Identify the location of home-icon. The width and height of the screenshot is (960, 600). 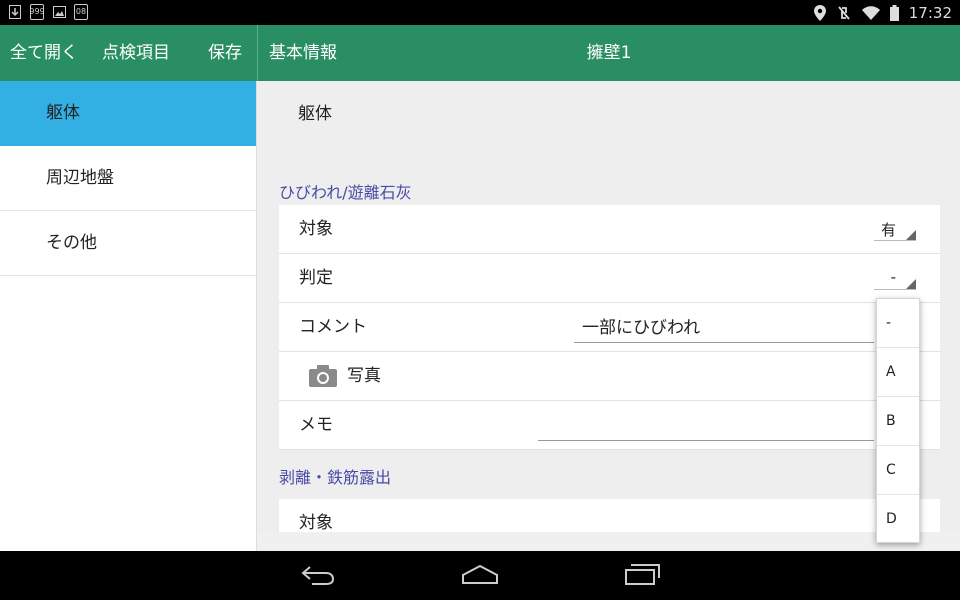
(480, 576).